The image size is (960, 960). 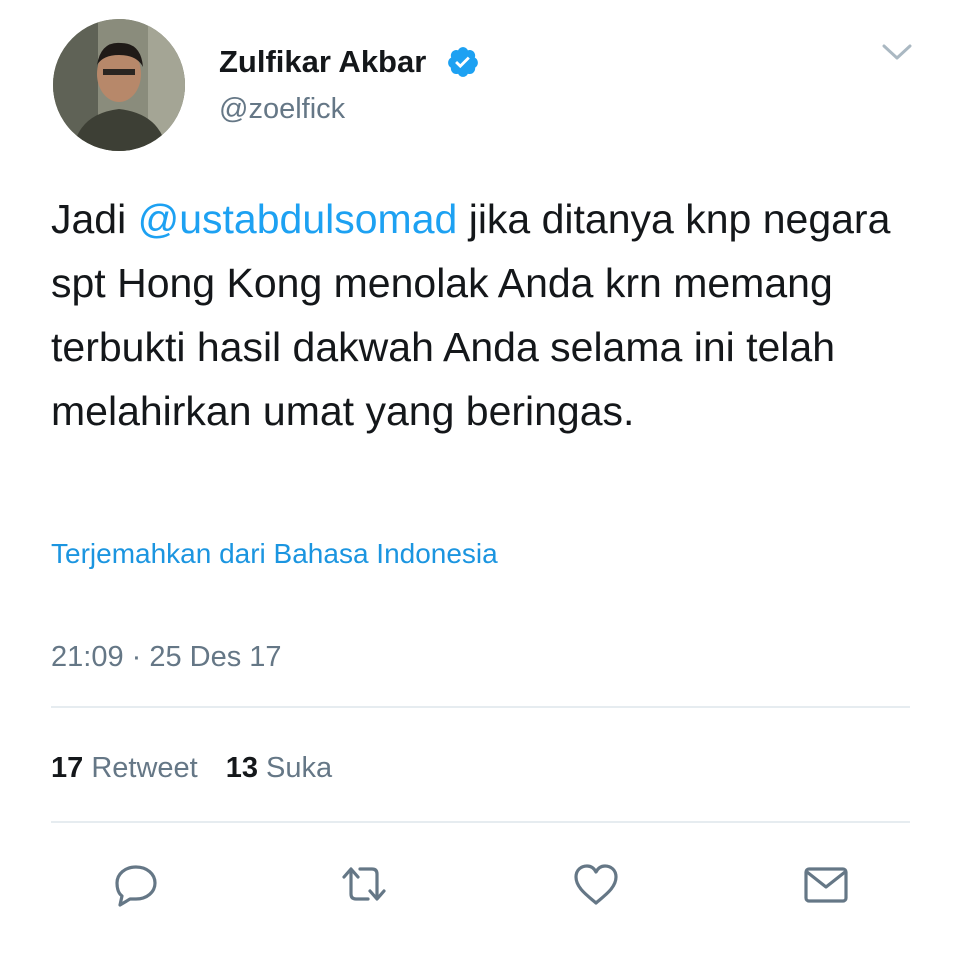 I want to click on tweet-stats: 17 Retweet 13 Suka, so click(x=191, y=768).